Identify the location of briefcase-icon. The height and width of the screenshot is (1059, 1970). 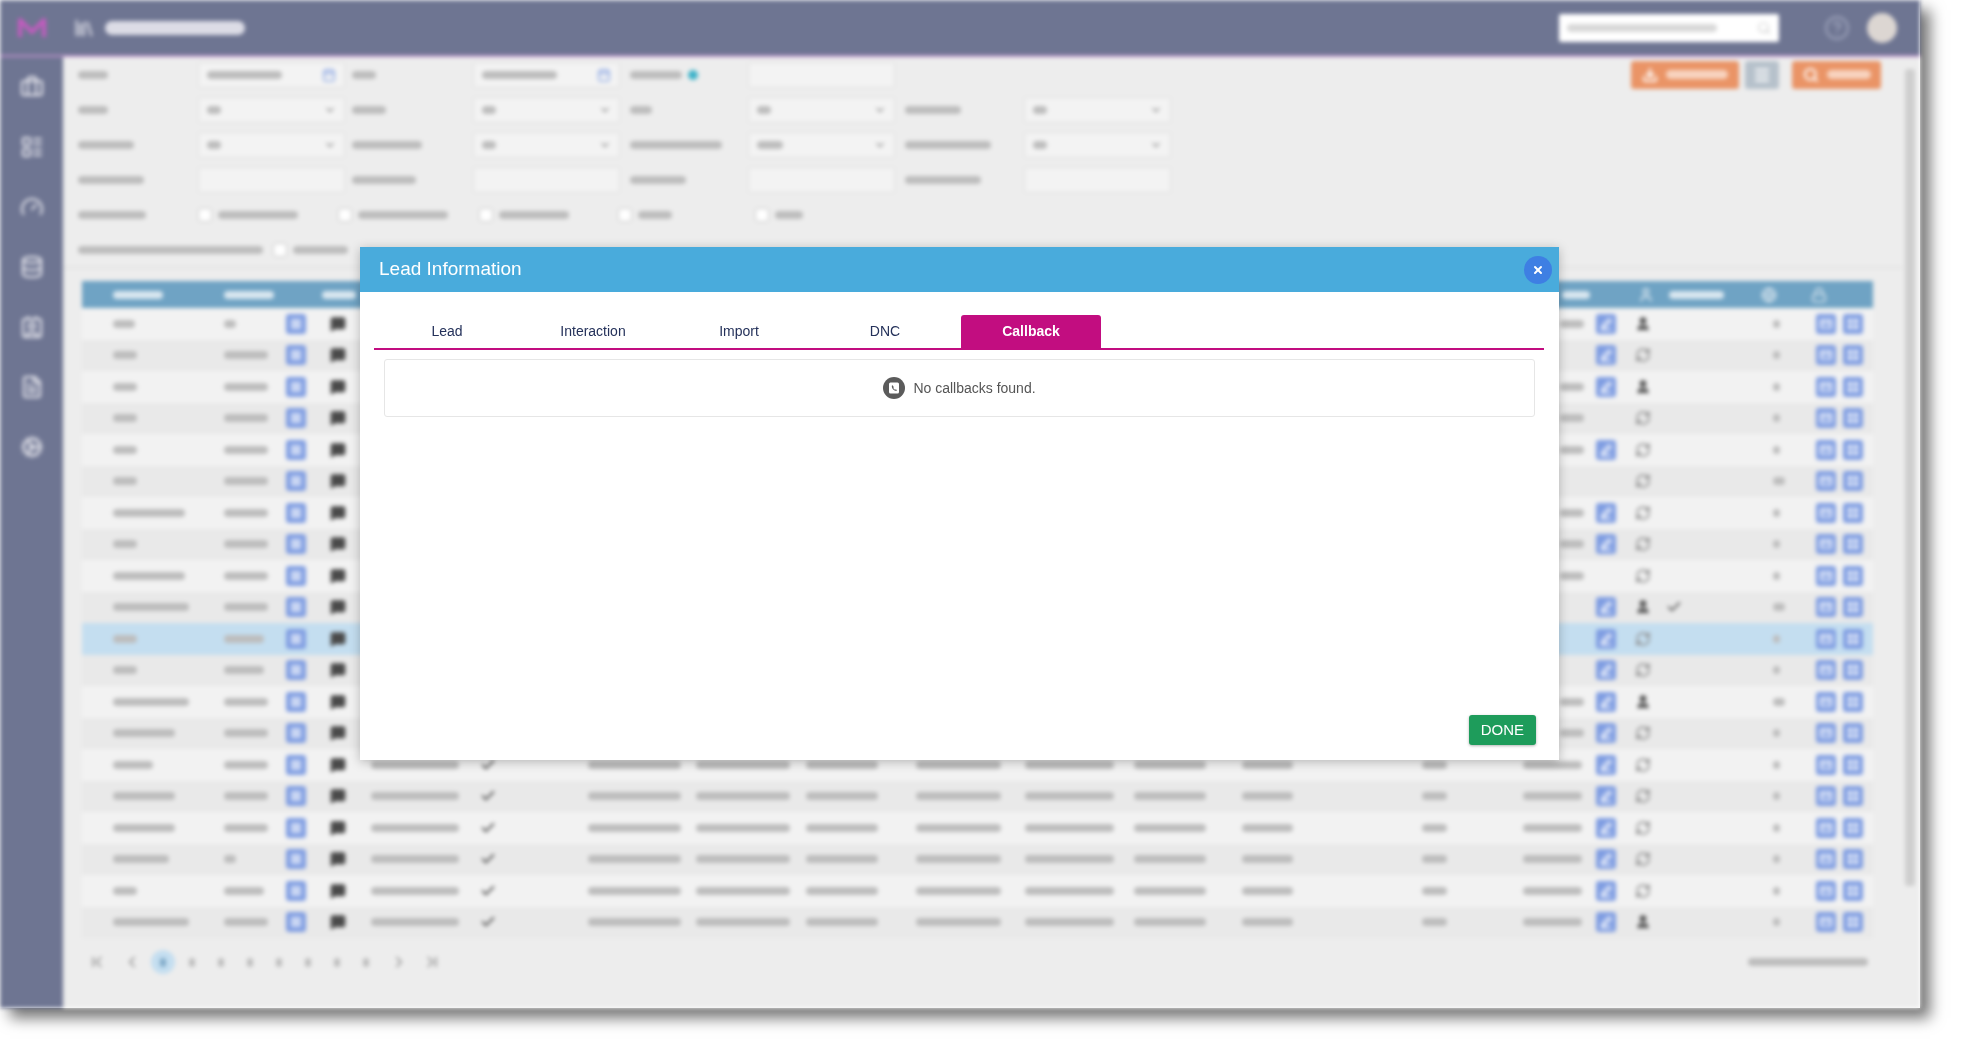
(31, 87).